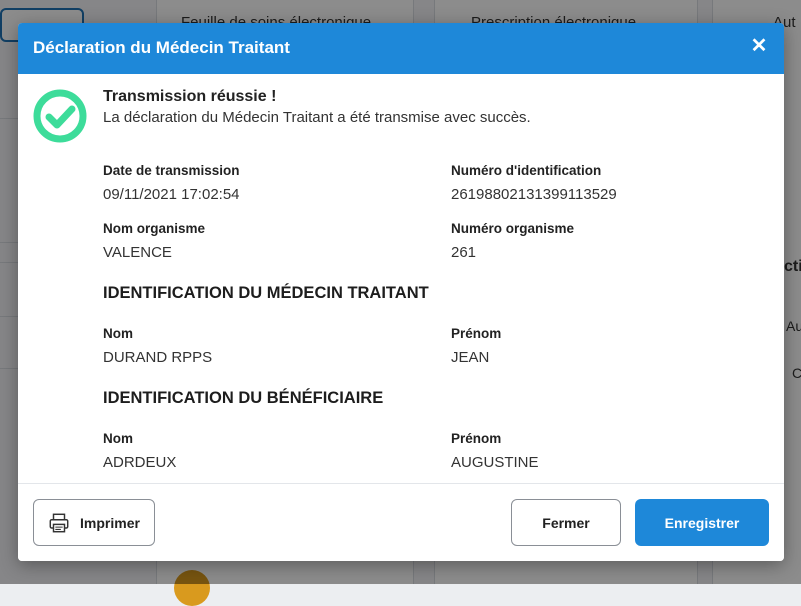 The image size is (801, 606). What do you see at coordinates (759, 46) in the screenshot?
I see `close-icon: ✕` at bounding box center [759, 46].